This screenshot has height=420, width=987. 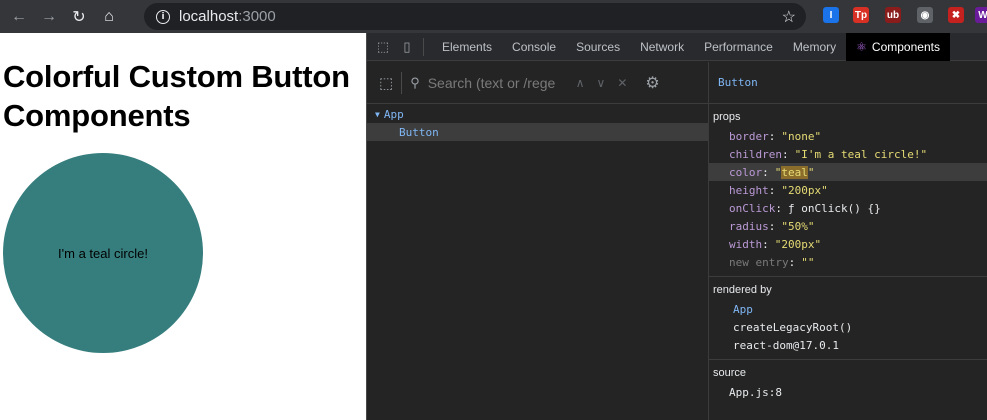 I want to click on teal-circle-button: I'm a teal circle!, so click(x=103, y=253).